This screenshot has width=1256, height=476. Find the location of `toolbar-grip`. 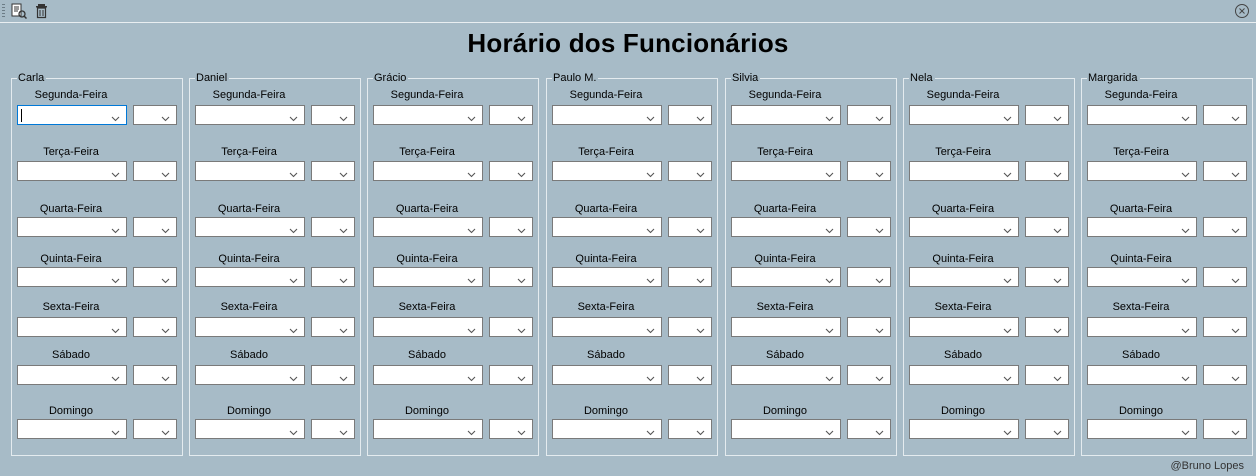

toolbar-grip is located at coordinates (3, 11).